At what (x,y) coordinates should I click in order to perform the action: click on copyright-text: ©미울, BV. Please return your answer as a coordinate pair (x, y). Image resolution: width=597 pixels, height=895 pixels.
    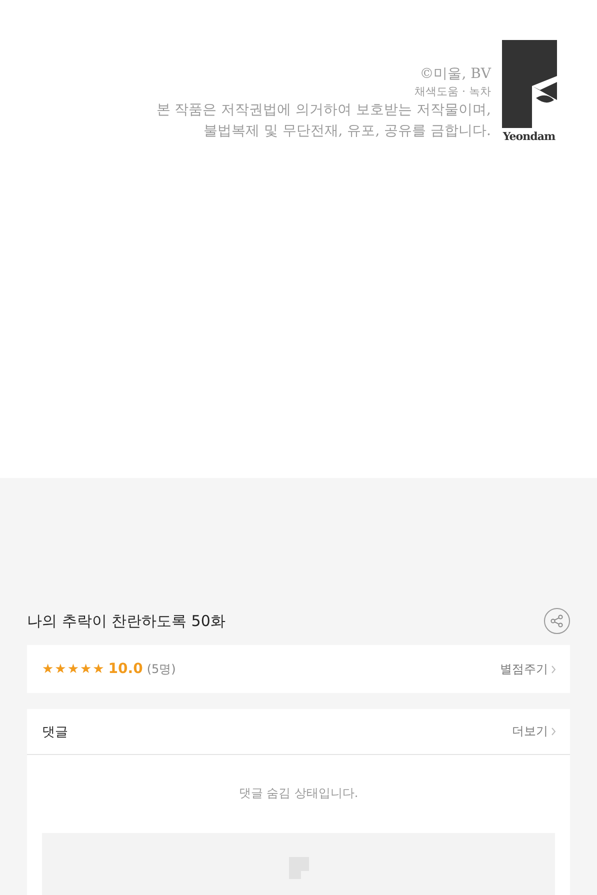
    Looking at the image, I should click on (455, 74).